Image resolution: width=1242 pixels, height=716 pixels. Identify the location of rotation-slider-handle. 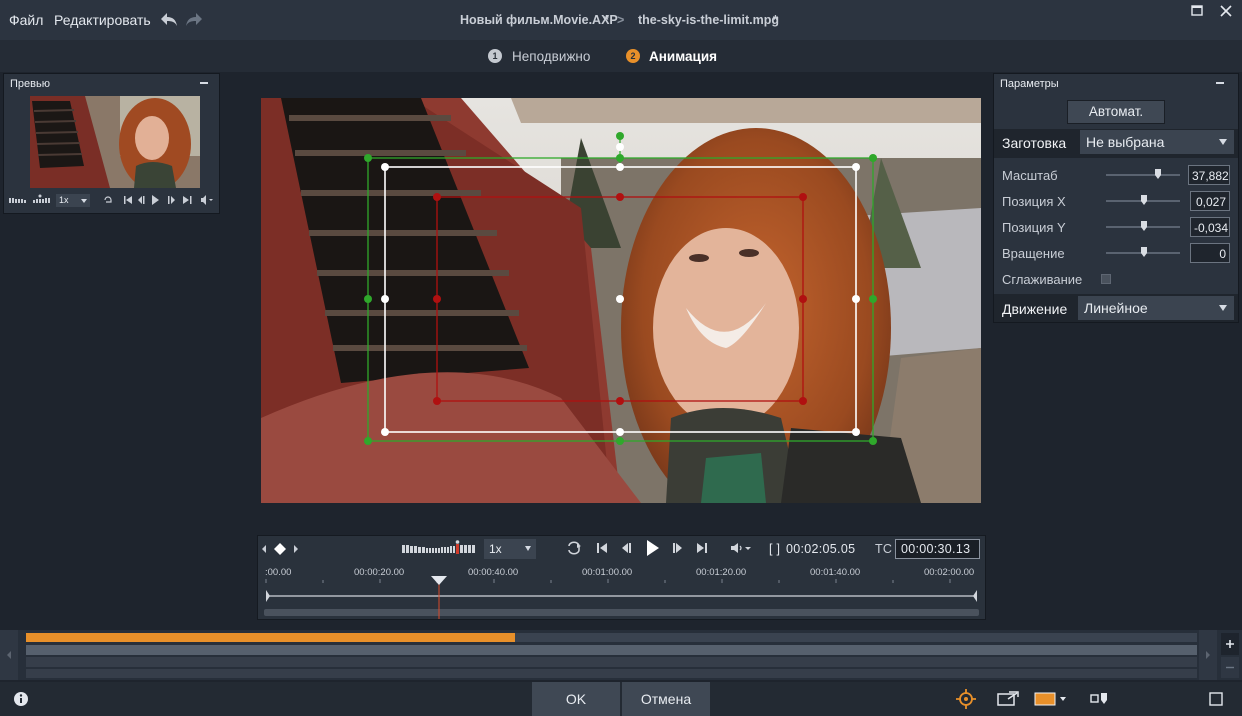
(1144, 252).